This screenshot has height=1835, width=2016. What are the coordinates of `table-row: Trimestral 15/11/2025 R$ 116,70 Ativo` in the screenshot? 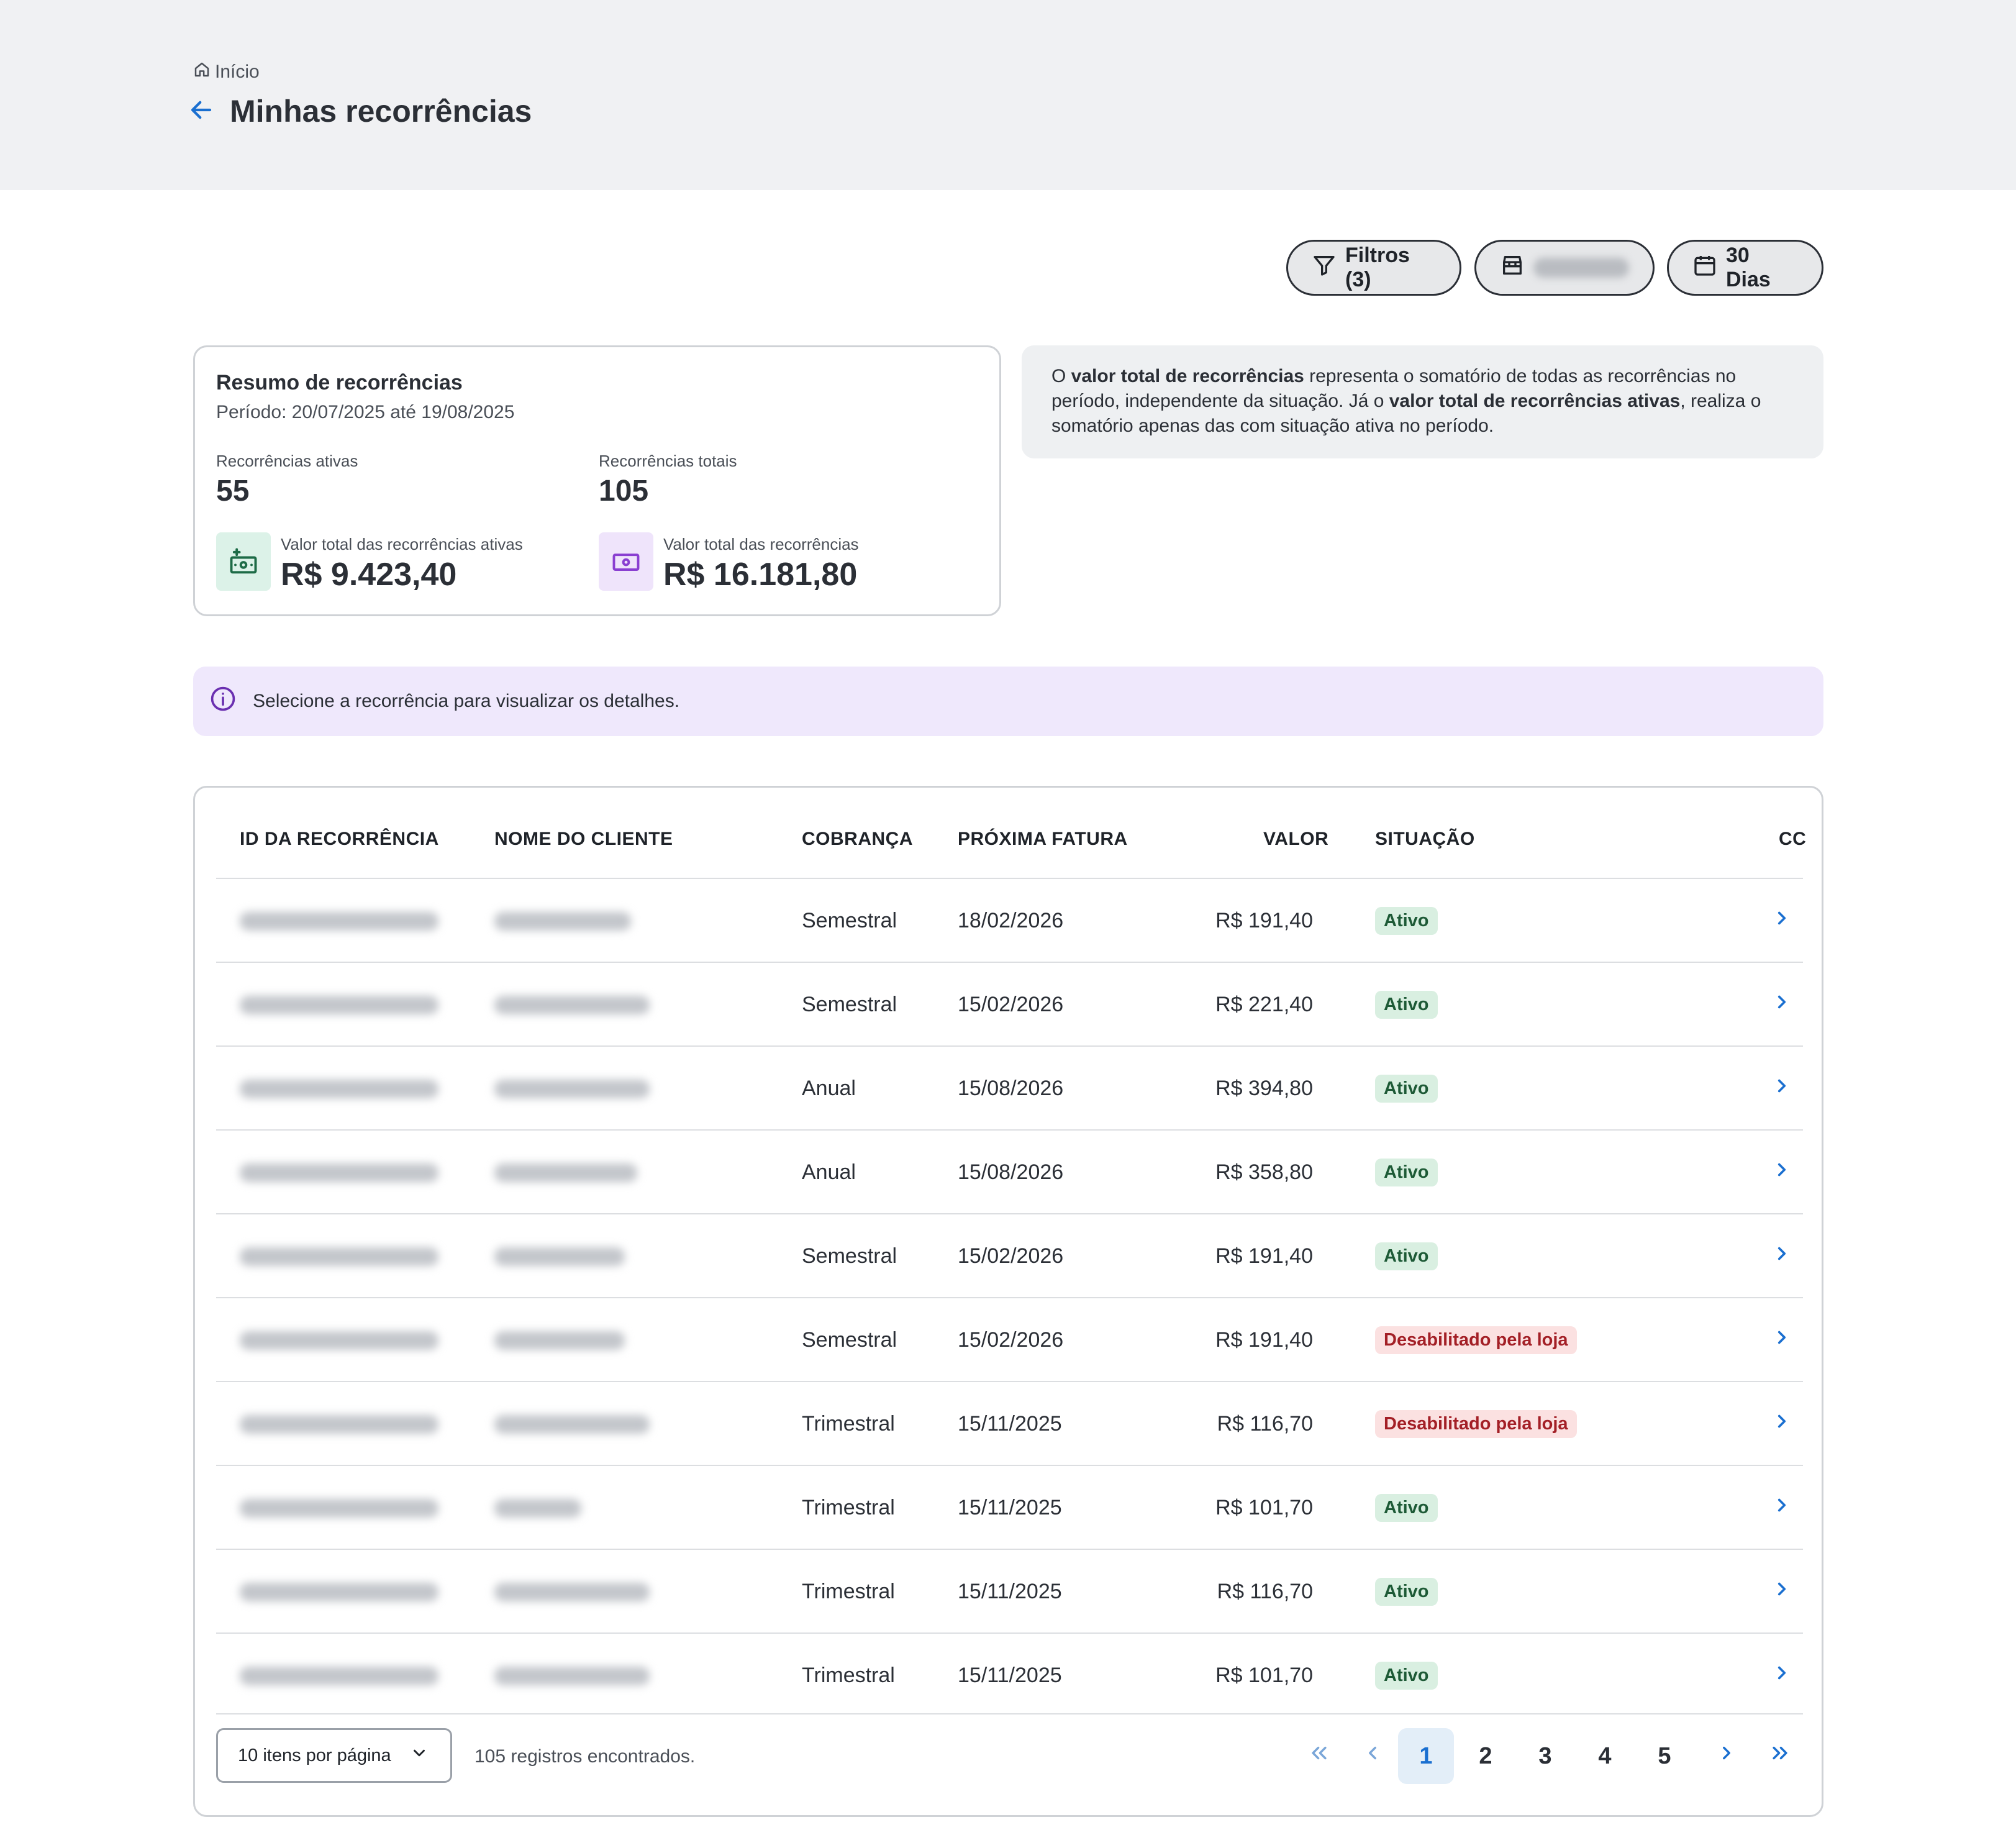 It's located at (1009, 1590).